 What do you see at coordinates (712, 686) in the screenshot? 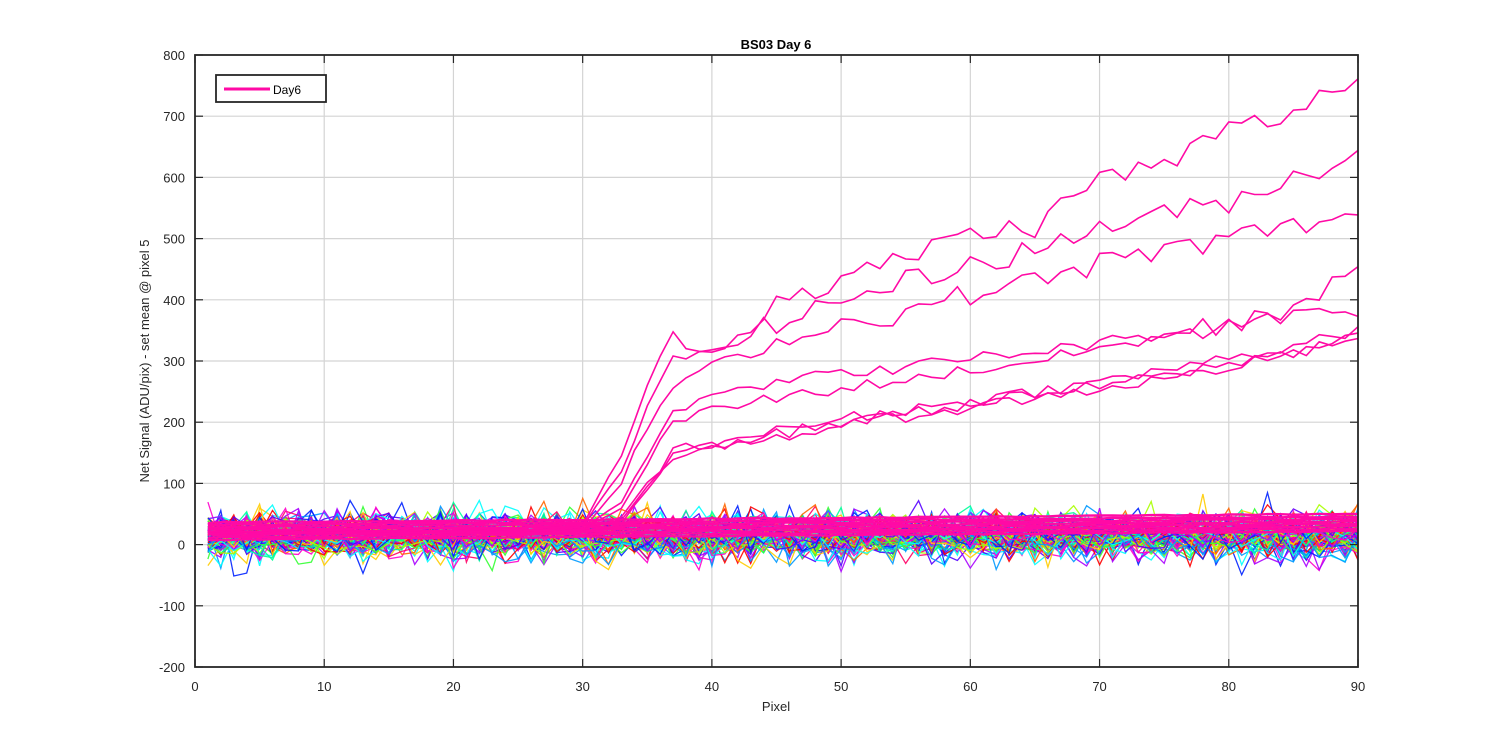
I see `x-tick-label: 40` at bounding box center [712, 686].